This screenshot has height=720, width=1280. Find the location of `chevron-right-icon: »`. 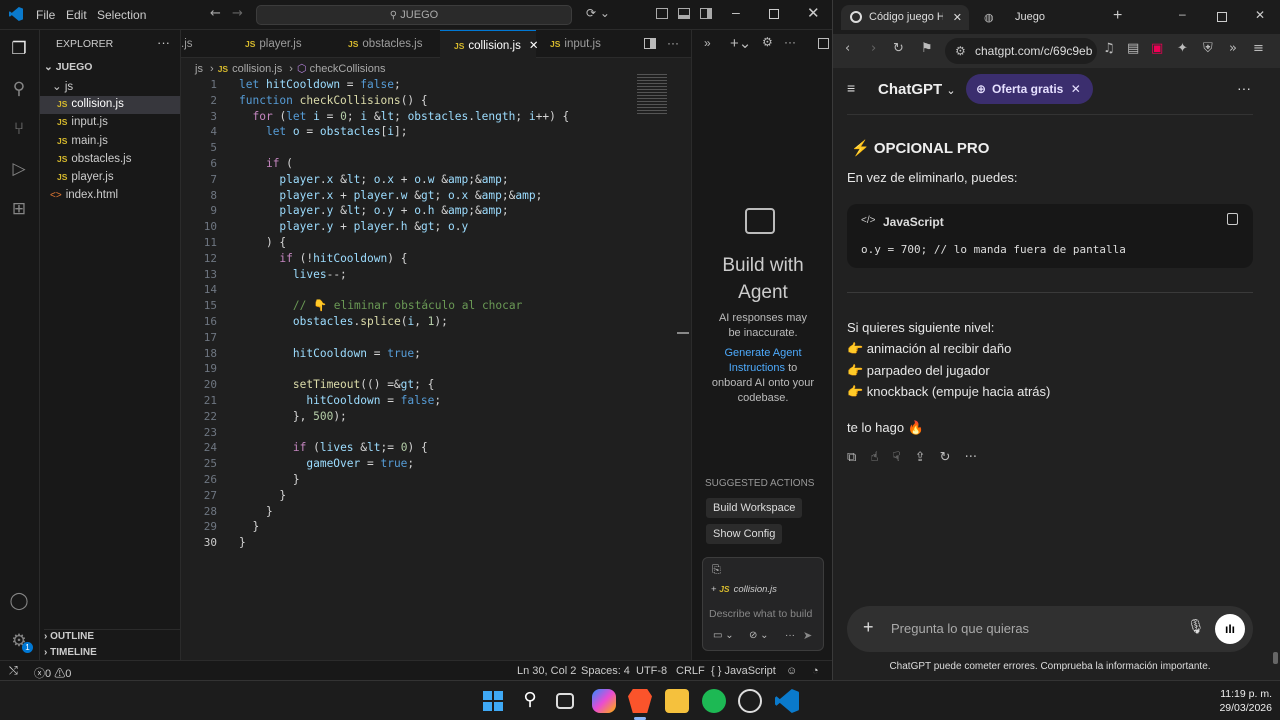

chevron-right-icon: » is located at coordinates (707, 43).